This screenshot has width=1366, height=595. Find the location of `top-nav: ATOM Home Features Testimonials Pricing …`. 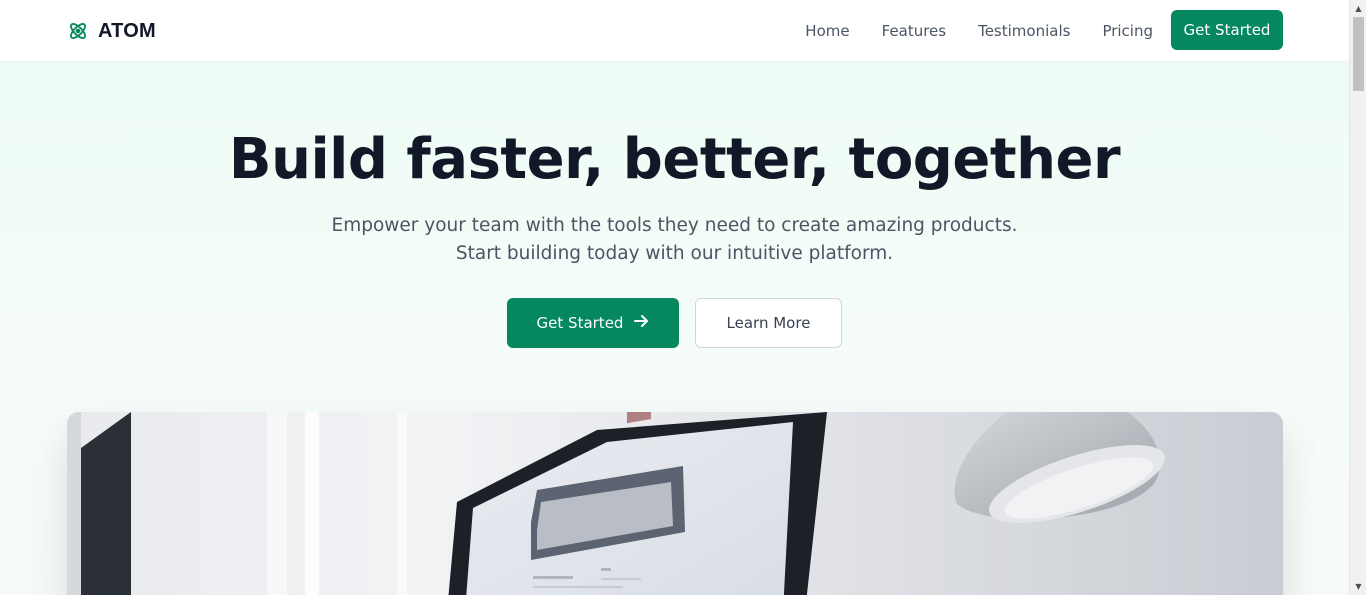

top-nav: ATOM Home Features Testimonials Pricing … is located at coordinates (674, 31).